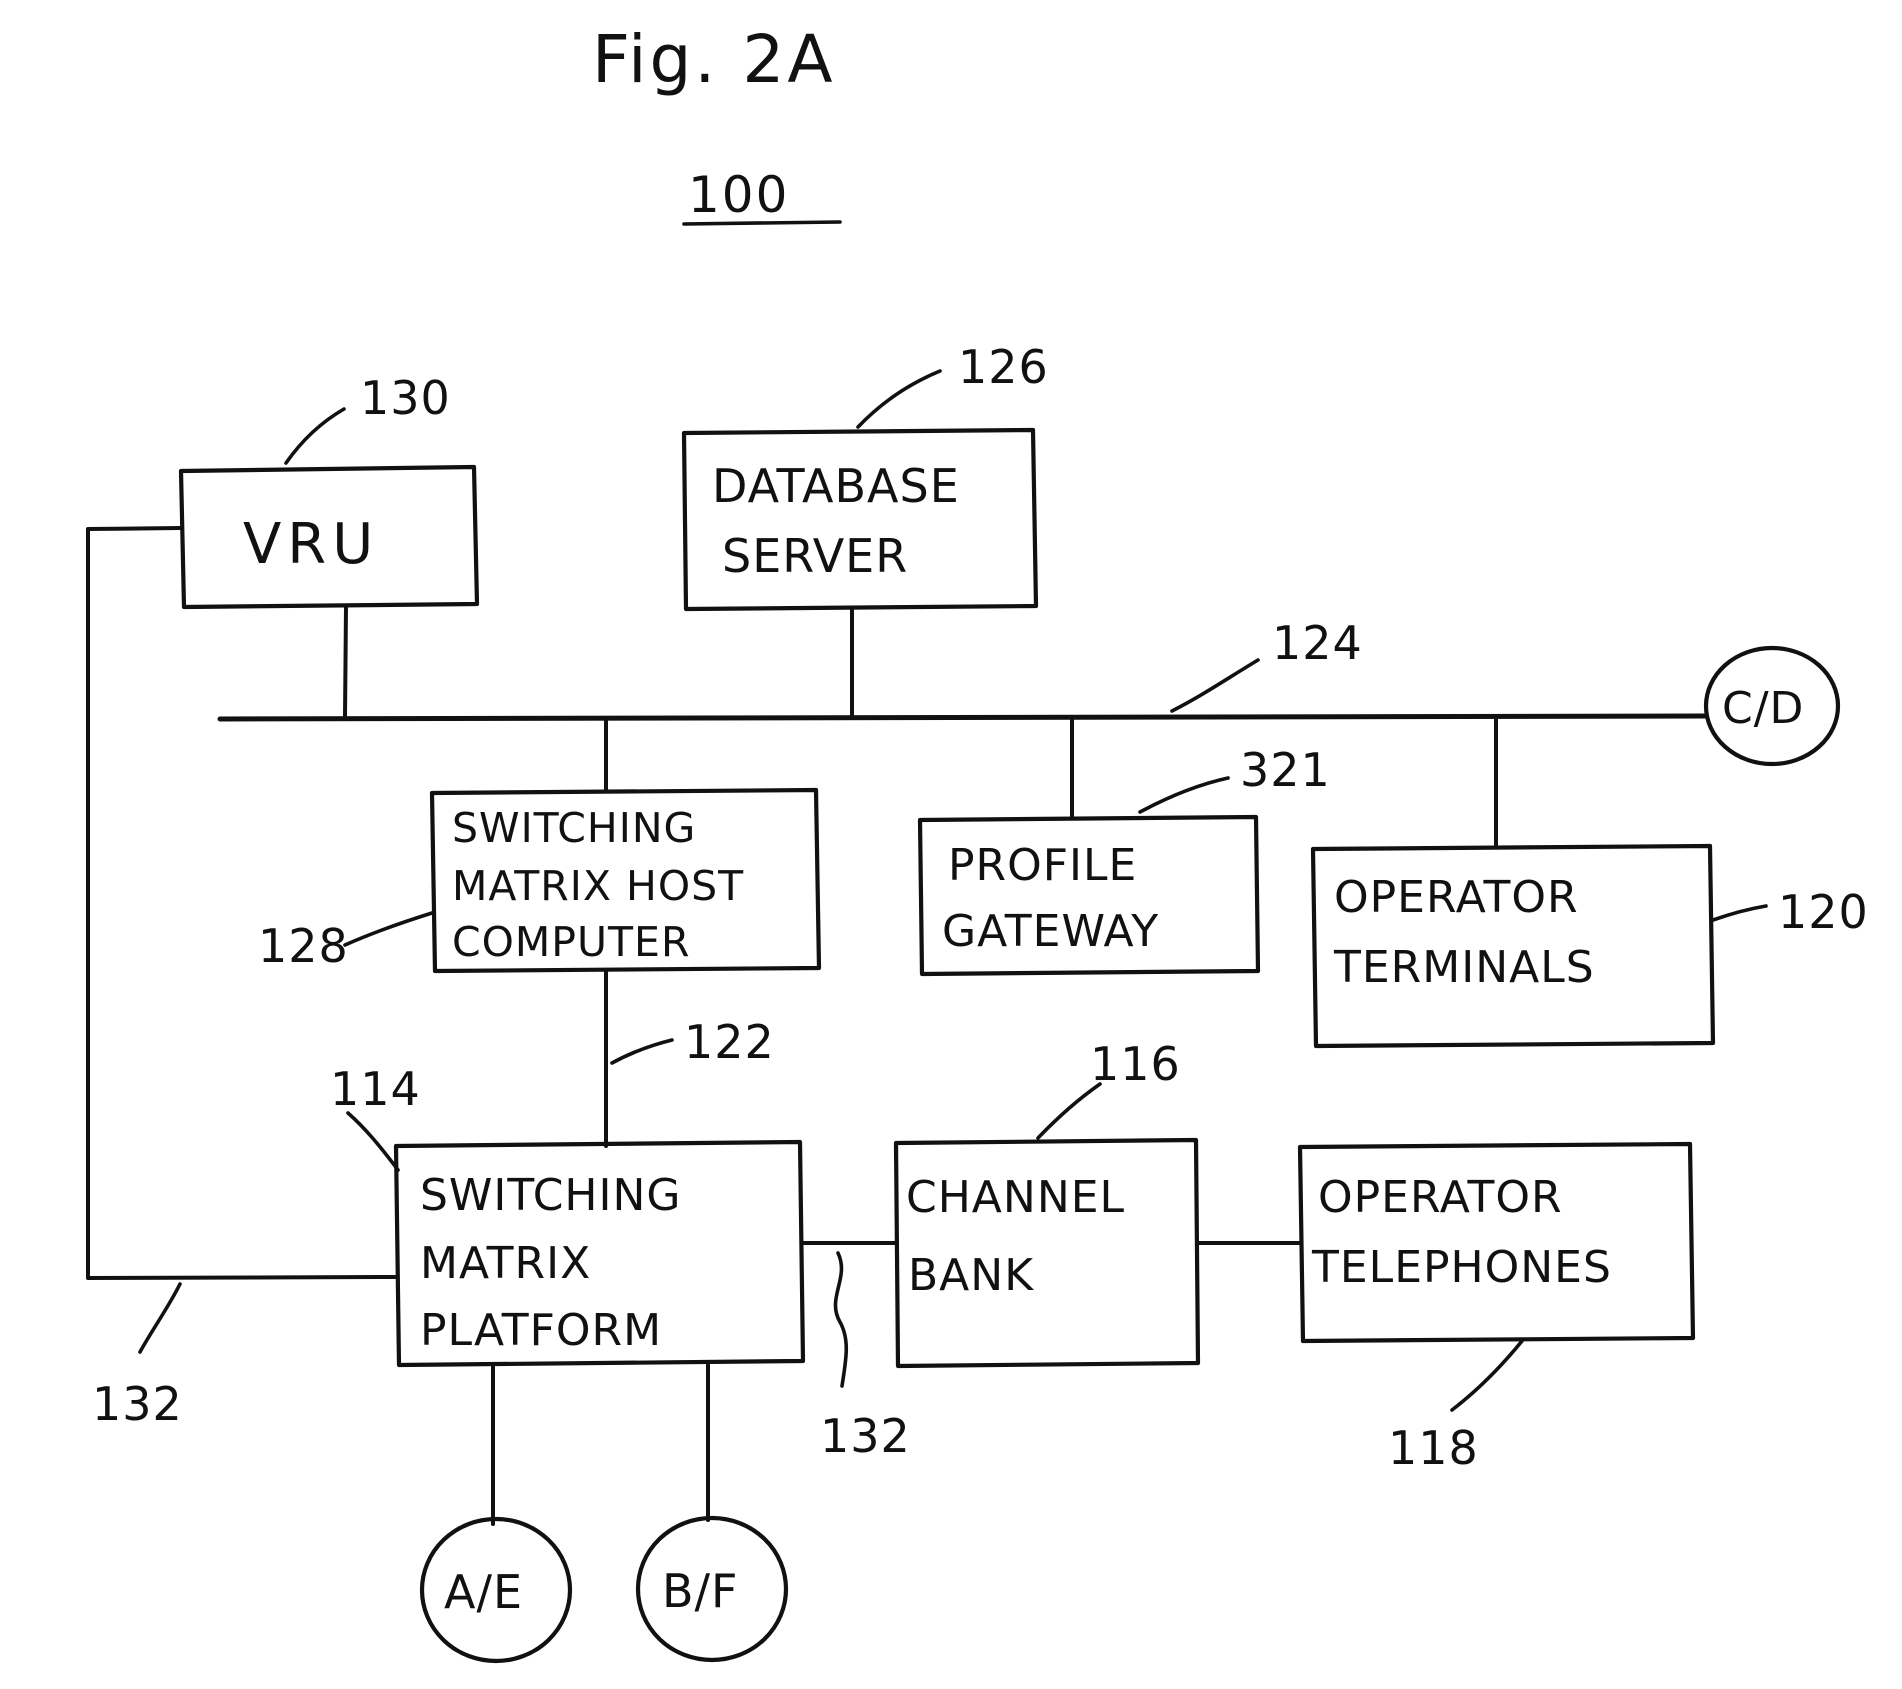 The image size is (1902, 1689). I want to click on ref-116: 116, so click(1135, 1064).